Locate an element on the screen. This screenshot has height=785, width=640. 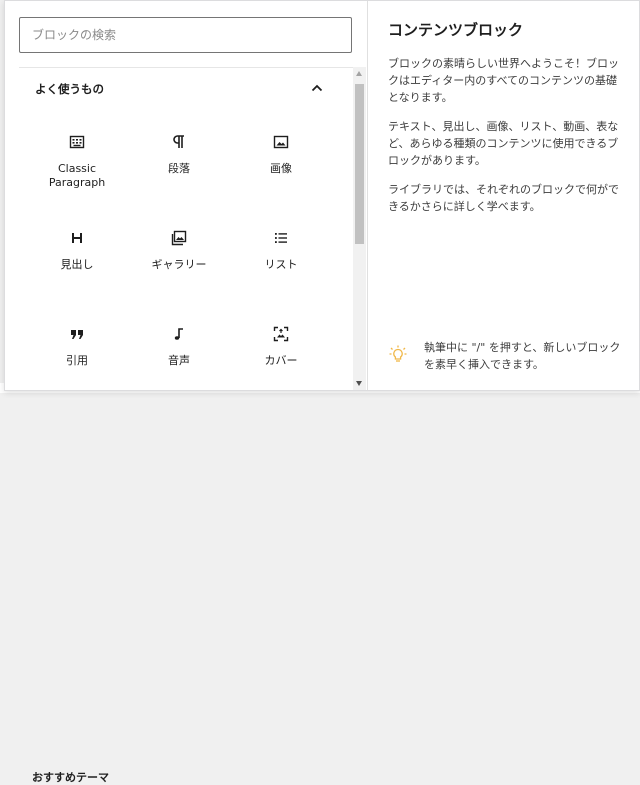
block-label: ギャラリー is located at coordinates (179, 264).